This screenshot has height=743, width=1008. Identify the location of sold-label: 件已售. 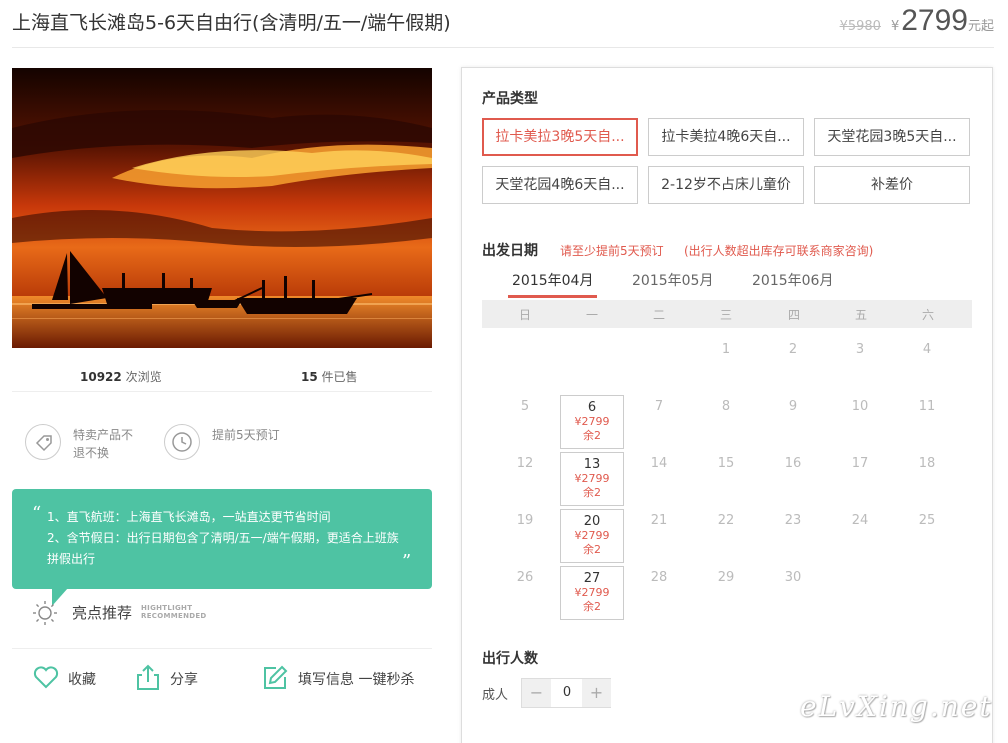
(339, 377).